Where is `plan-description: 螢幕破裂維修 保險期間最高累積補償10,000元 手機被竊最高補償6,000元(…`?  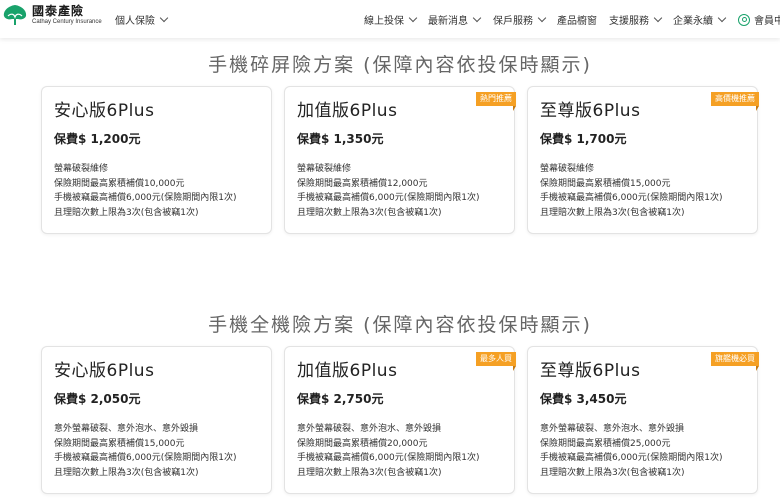
plan-description: 螢幕破裂維修 保險期間最高累積補償10,000元 手機被竊最高補償6,000元(… is located at coordinates (145, 191).